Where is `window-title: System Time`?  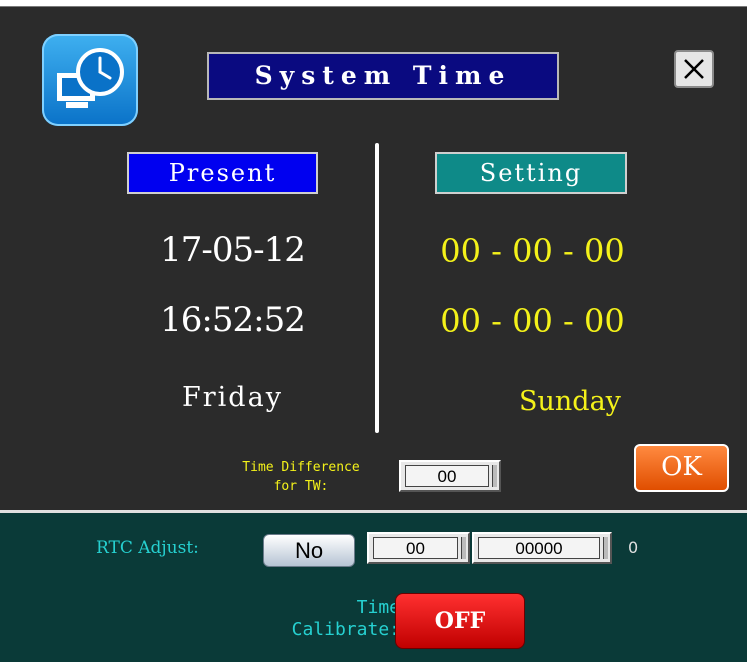 window-title: System Time is located at coordinates (383, 76).